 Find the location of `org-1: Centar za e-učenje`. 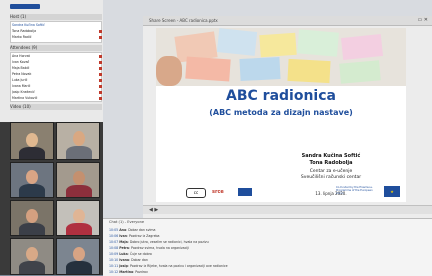

org-1: Centar za e-učenje is located at coordinates (331, 171).